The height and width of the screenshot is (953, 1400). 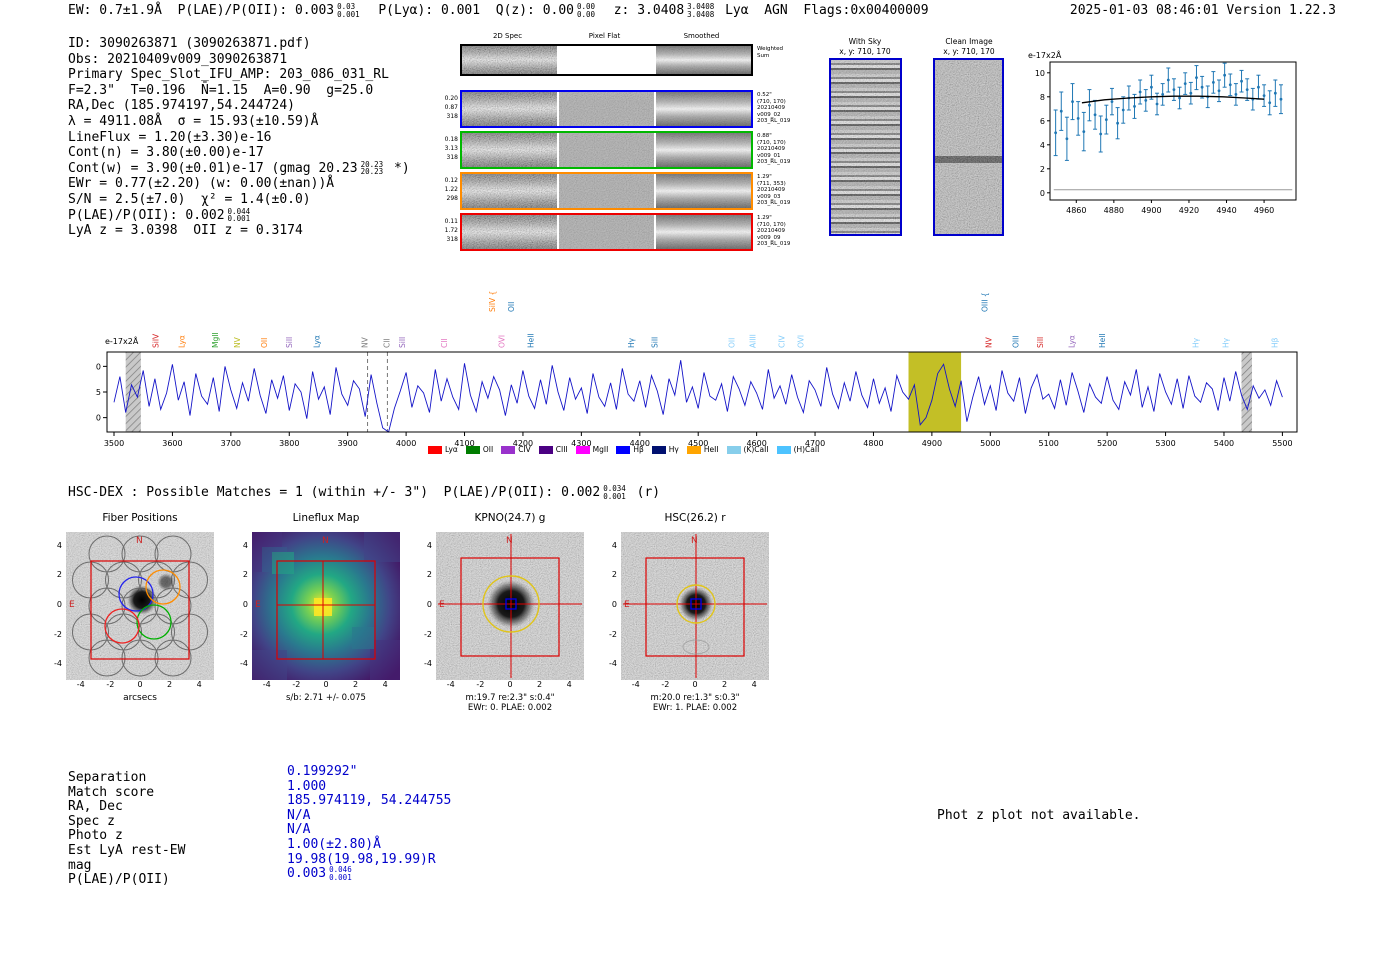 I want to click on y-axis-label: e-17x2Å, so click(x=1045, y=54).